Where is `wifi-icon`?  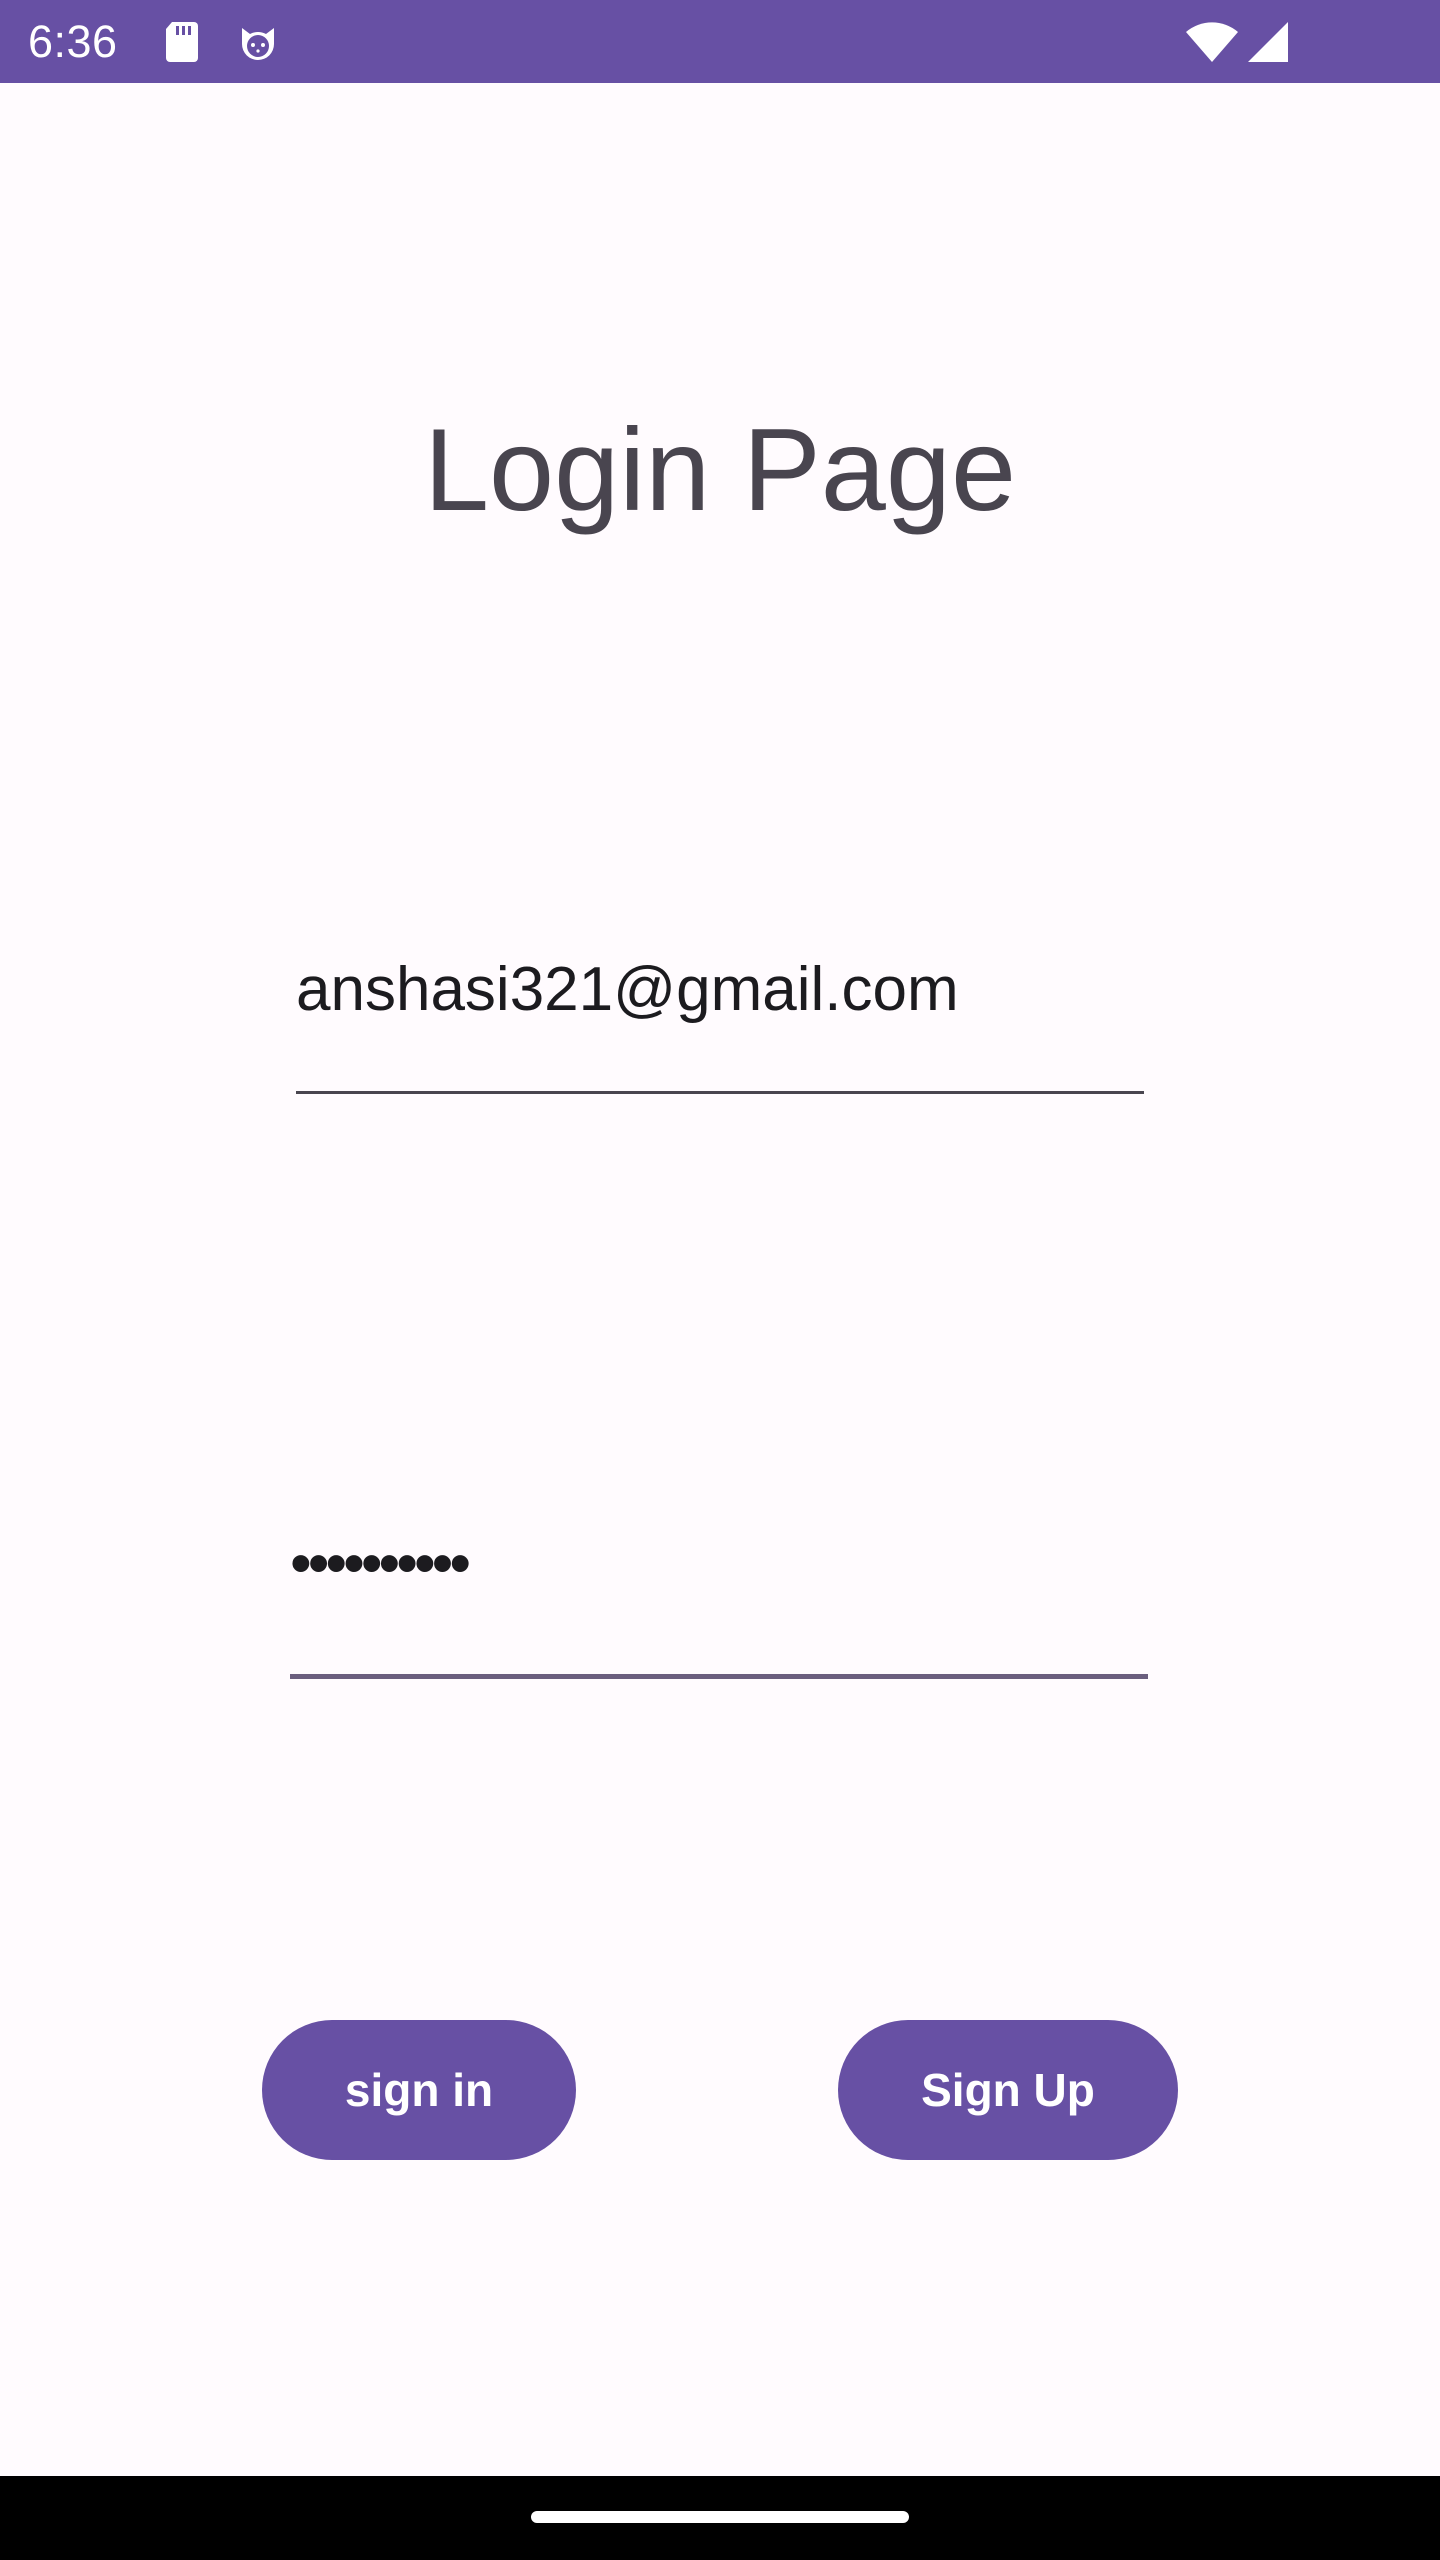
wifi-icon is located at coordinates (1212, 42).